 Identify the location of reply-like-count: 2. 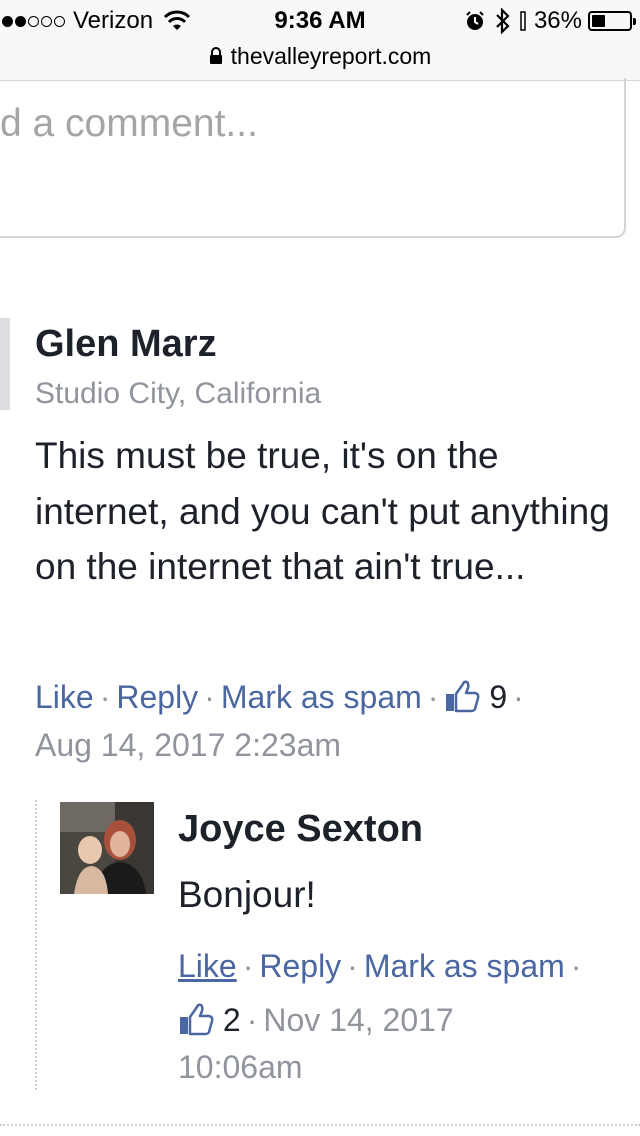
(231, 1020).